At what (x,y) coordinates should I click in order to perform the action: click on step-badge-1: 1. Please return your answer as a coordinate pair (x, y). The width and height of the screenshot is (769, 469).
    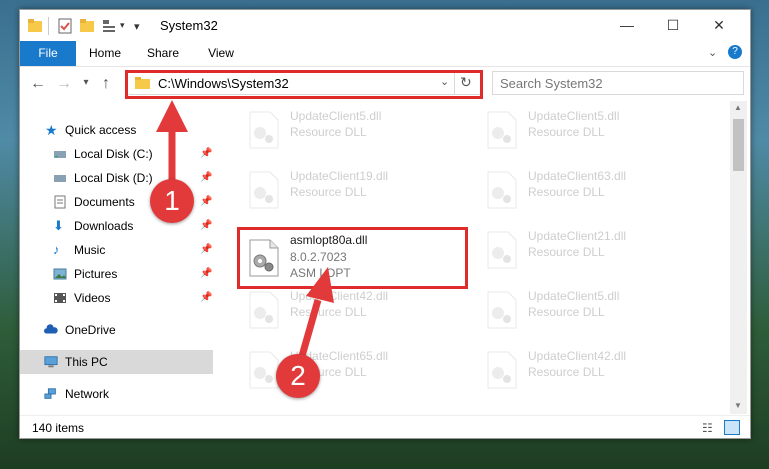
    Looking at the image, I should click on (172, 201).